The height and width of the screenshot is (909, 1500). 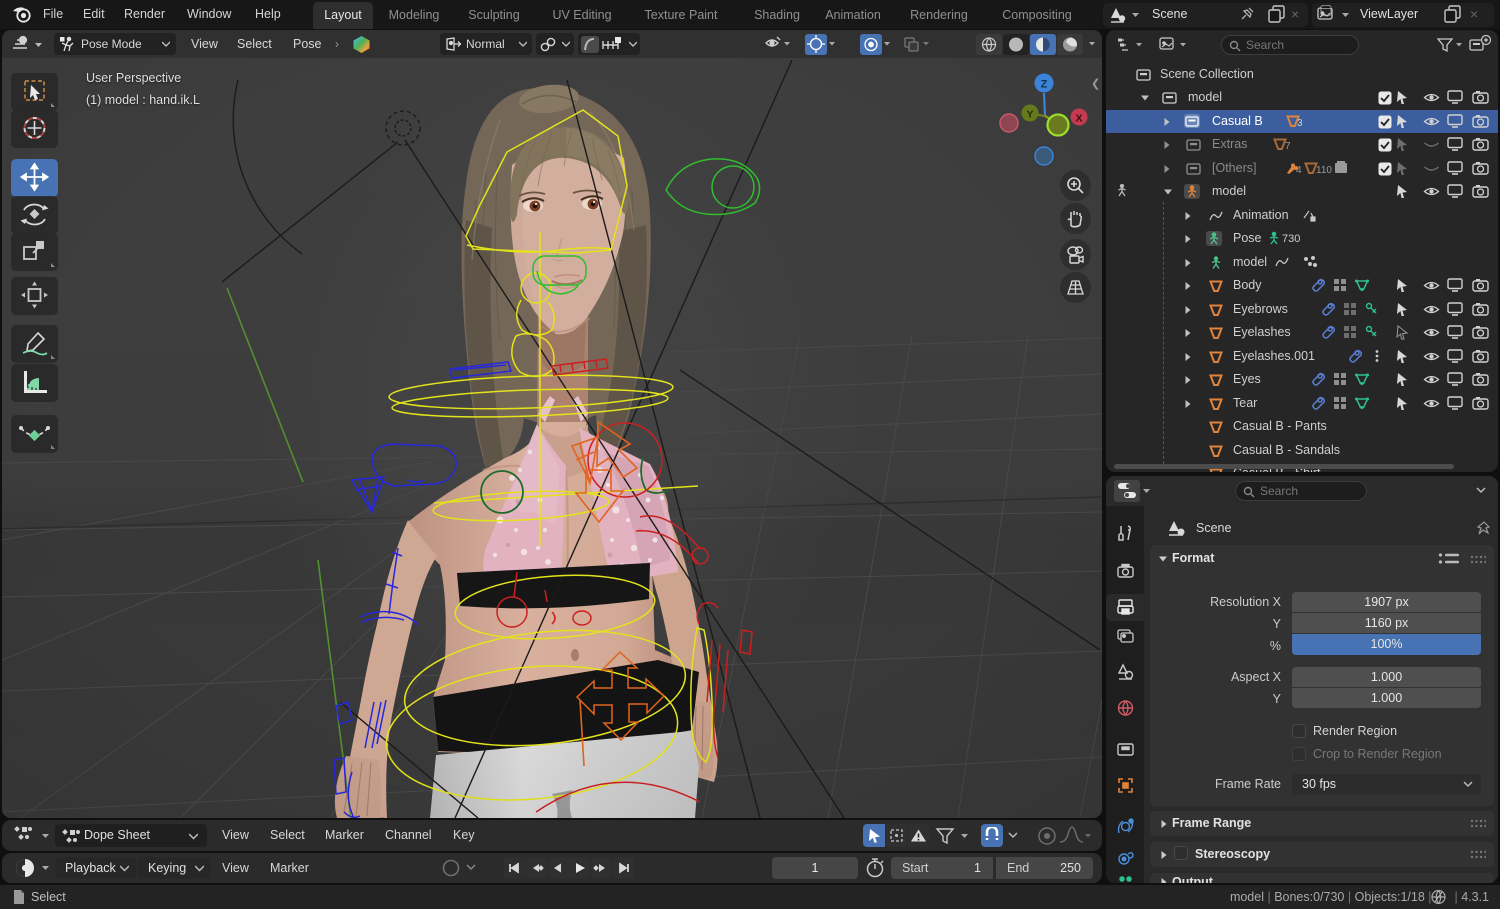 I want to click on svg-text: Y, so click(x=1029, y=115).